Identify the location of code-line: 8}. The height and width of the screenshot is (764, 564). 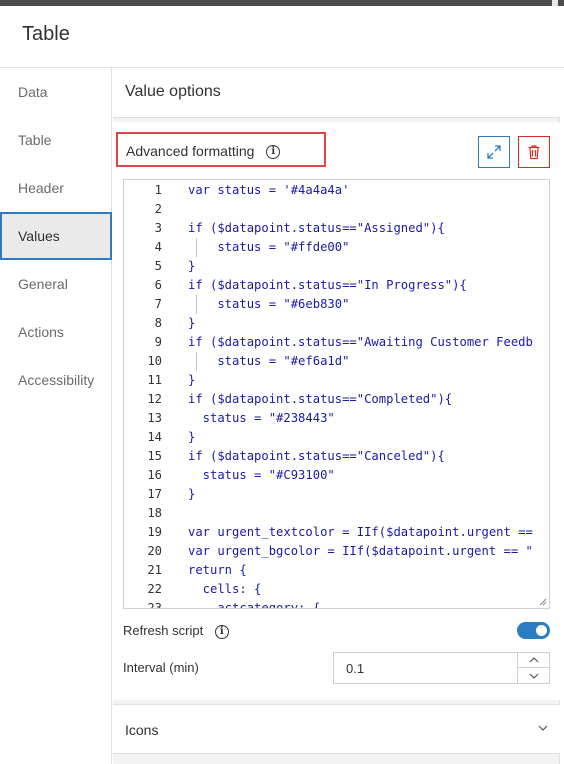
(336, 323).